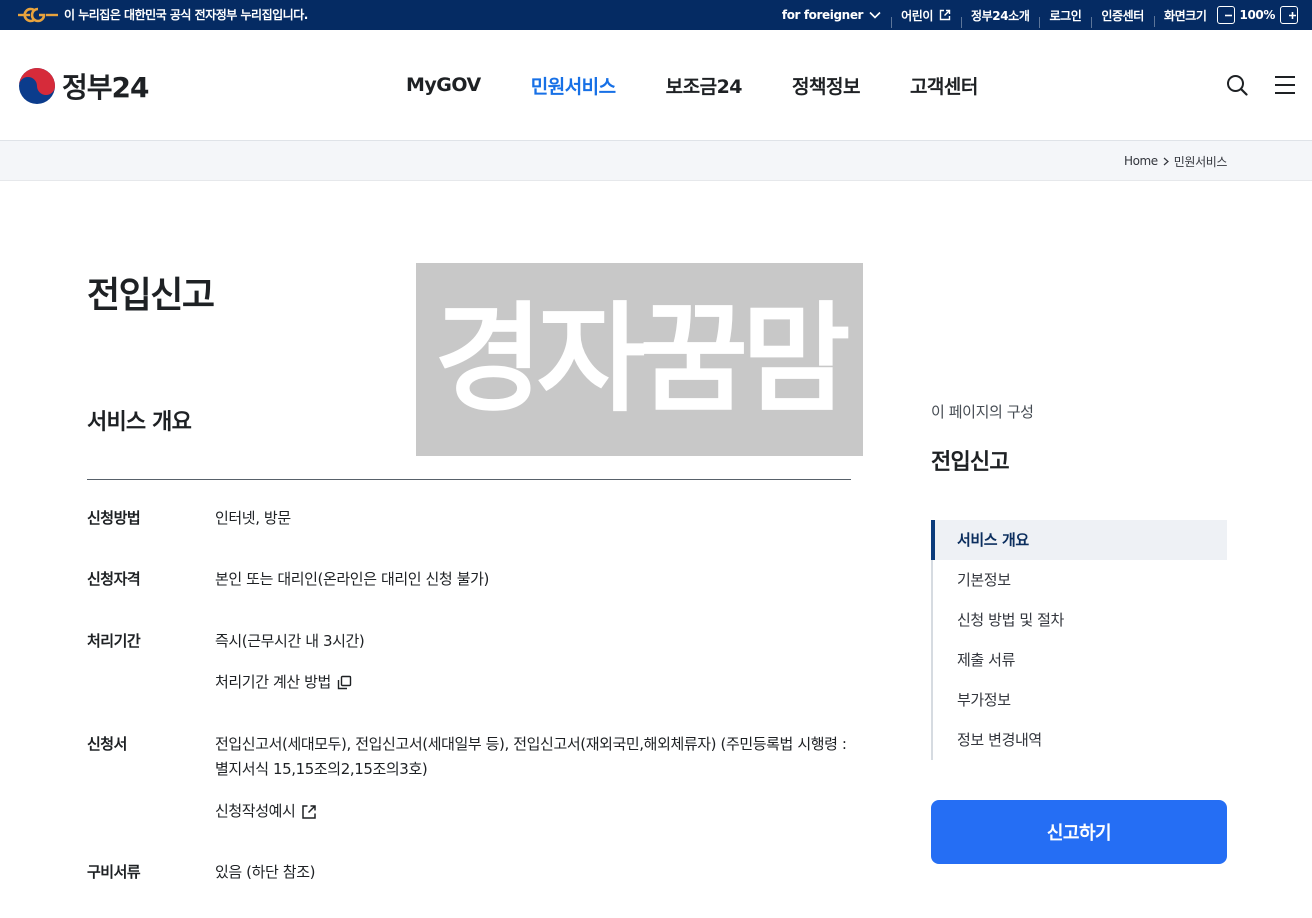 This screenshot has width=1312, height=918. What do you see at coordinates (1122, 17) in the screenshot?
I see `cert-center-link: 인증센터` at bounding box center [1122, 17].